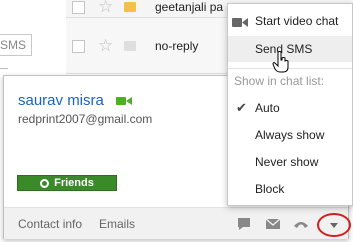 This screenshot has height=242, width=353. What do you see at coordinates (50, 224) in the screenshot?
I see `contact-info-link: Contact info` at bounding box center [50, 224].